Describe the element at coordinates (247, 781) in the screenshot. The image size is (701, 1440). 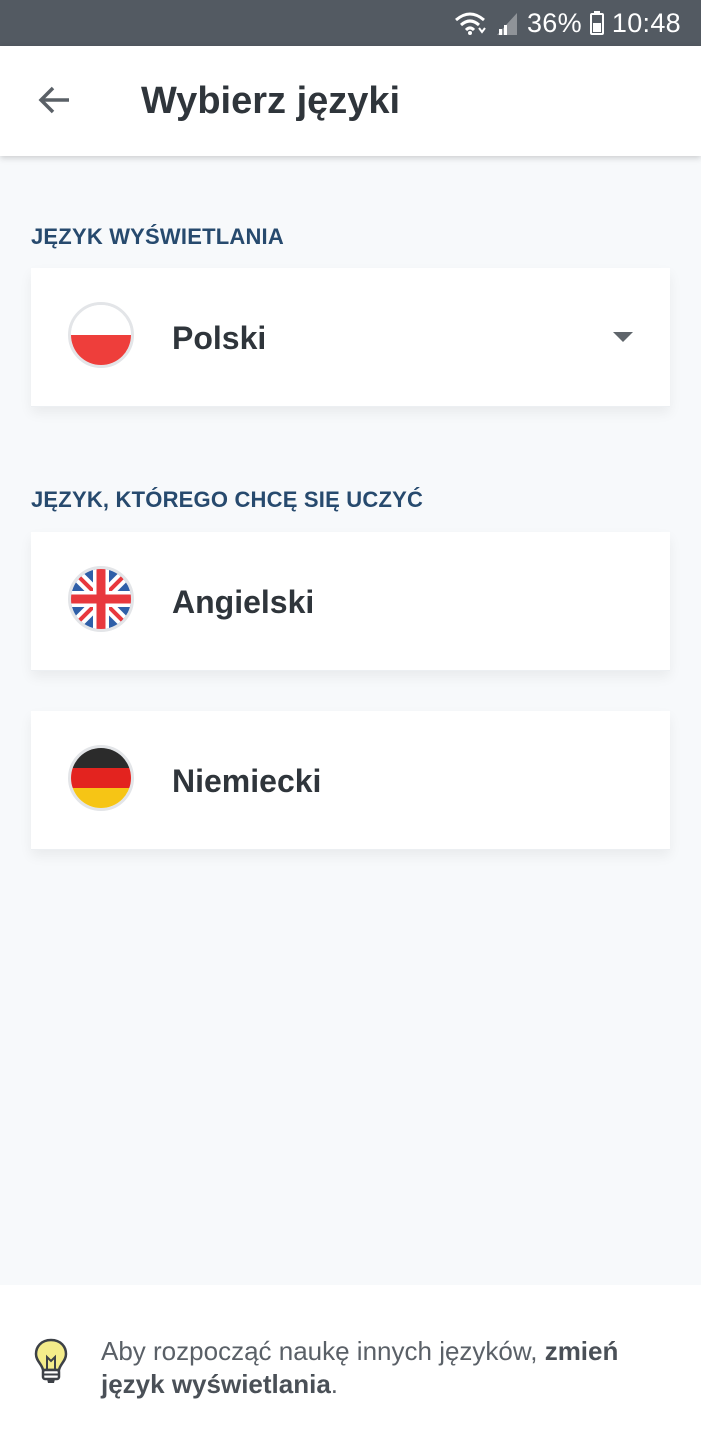
I see `language-option-label: Niemiecki` at that location.